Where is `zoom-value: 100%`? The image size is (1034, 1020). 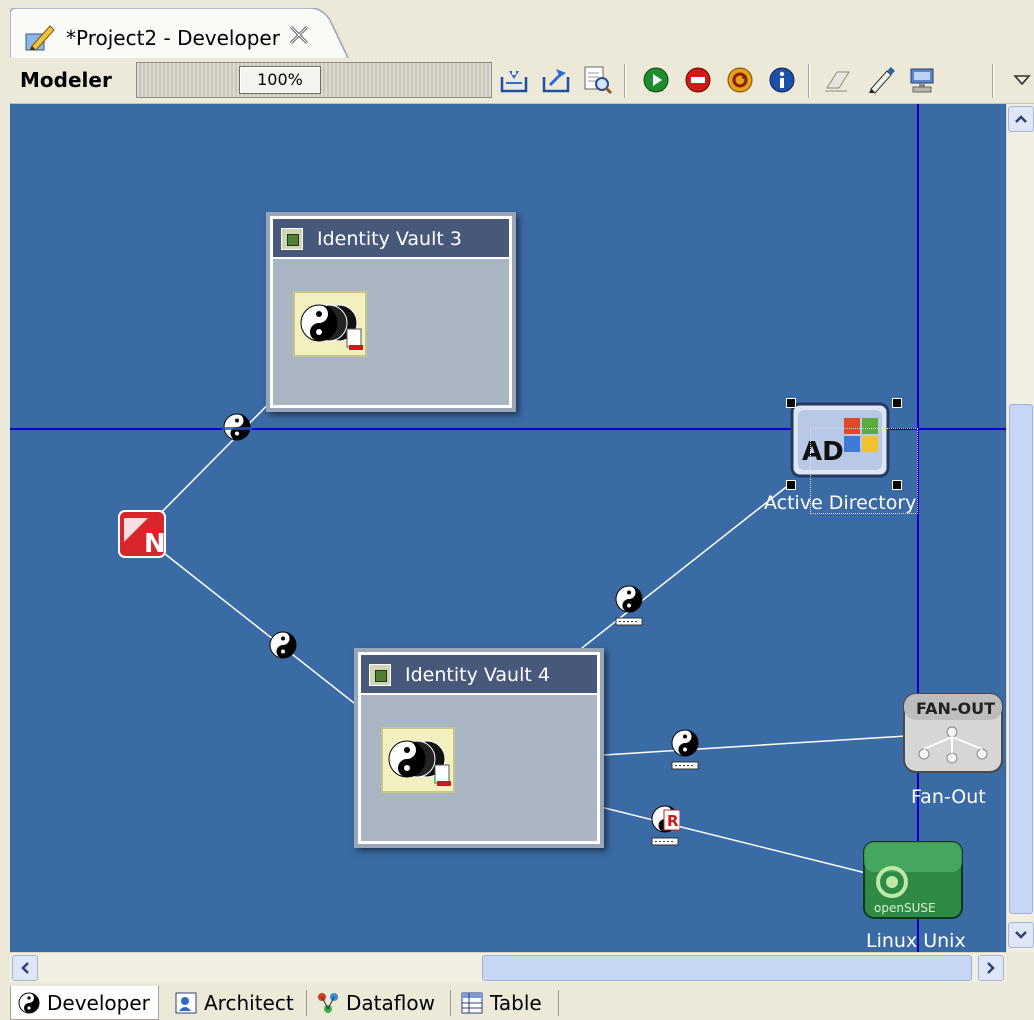 zoom-value: 100% is located at coordinates (280, 80).